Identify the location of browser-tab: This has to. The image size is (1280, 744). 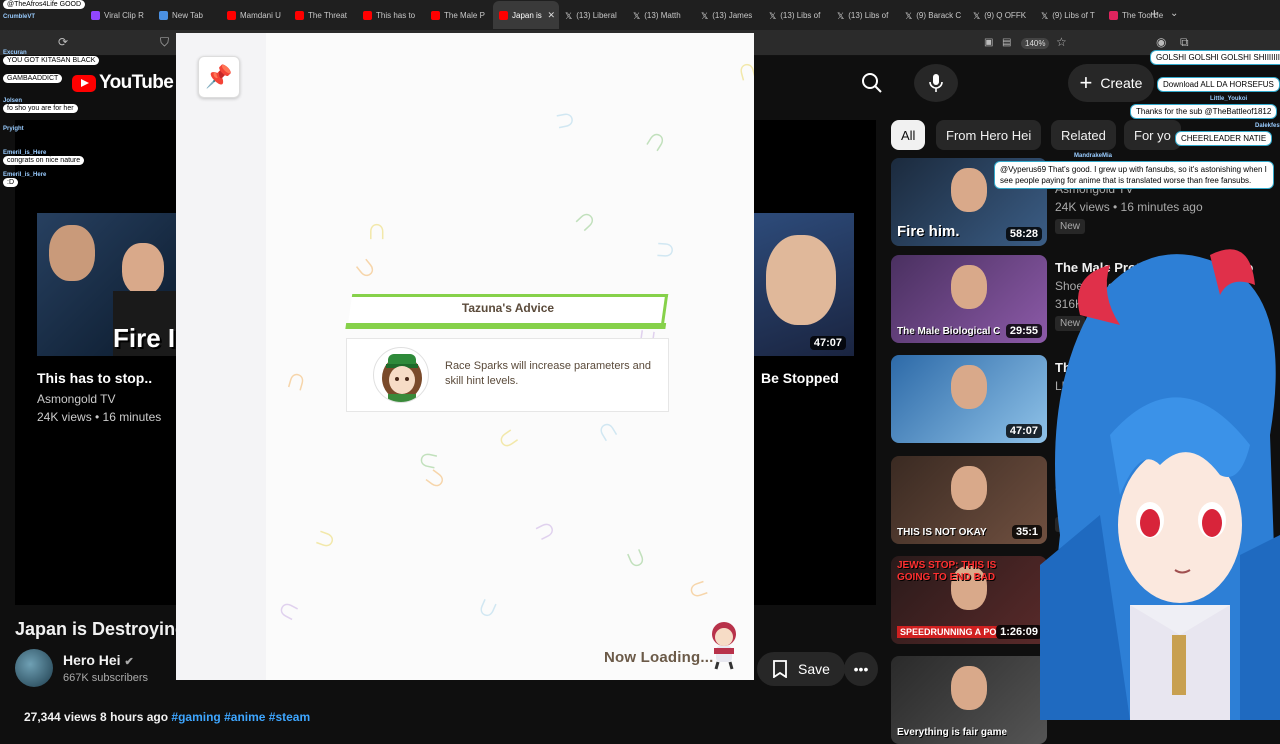
(391, 15).